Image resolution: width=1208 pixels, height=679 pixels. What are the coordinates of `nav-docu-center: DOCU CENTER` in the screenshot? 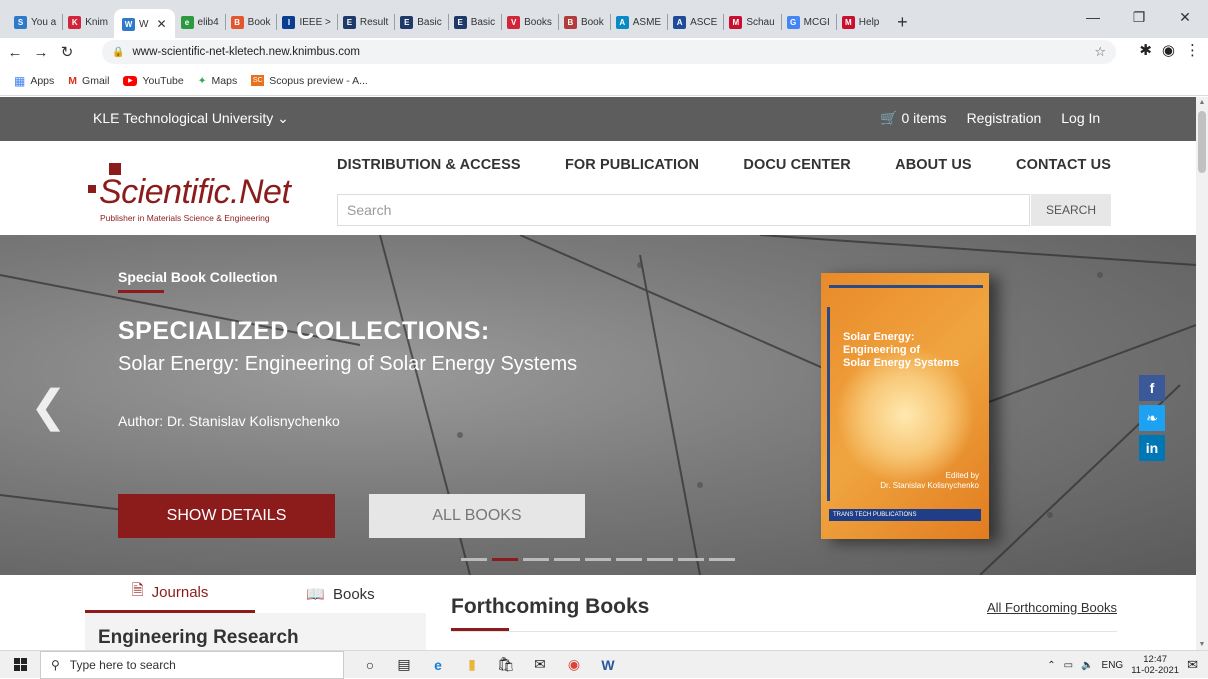 It's located at (796, 165).